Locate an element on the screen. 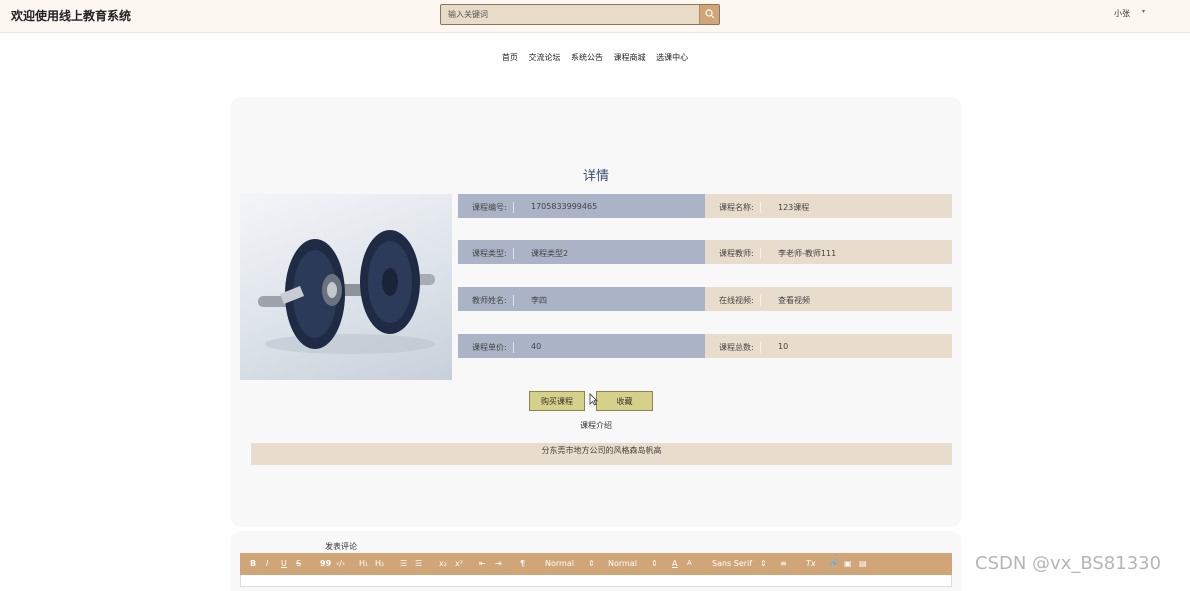  field-value: 40 is located at coordinates (536, 346).